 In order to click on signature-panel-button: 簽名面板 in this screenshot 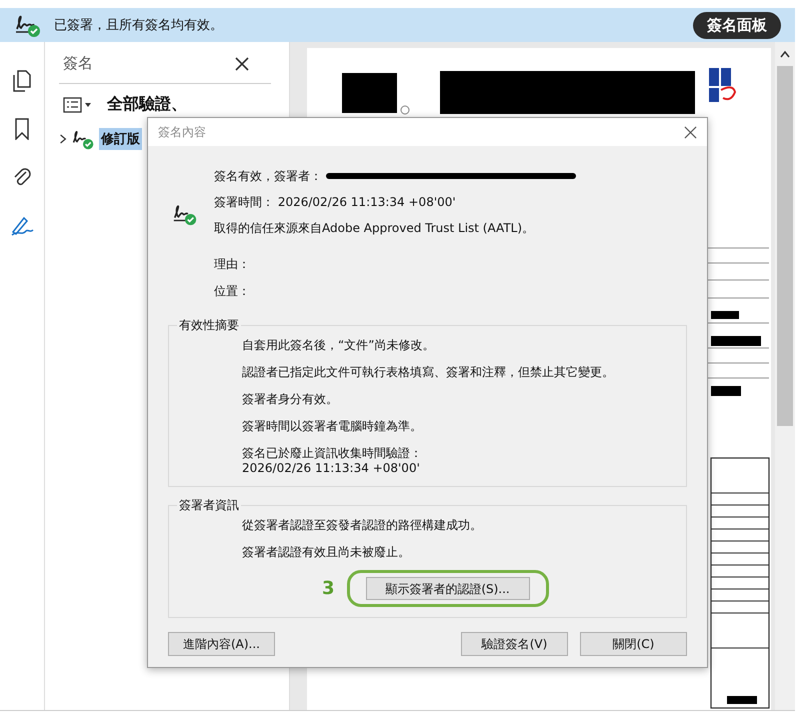, I will do `click(737, 25)`.